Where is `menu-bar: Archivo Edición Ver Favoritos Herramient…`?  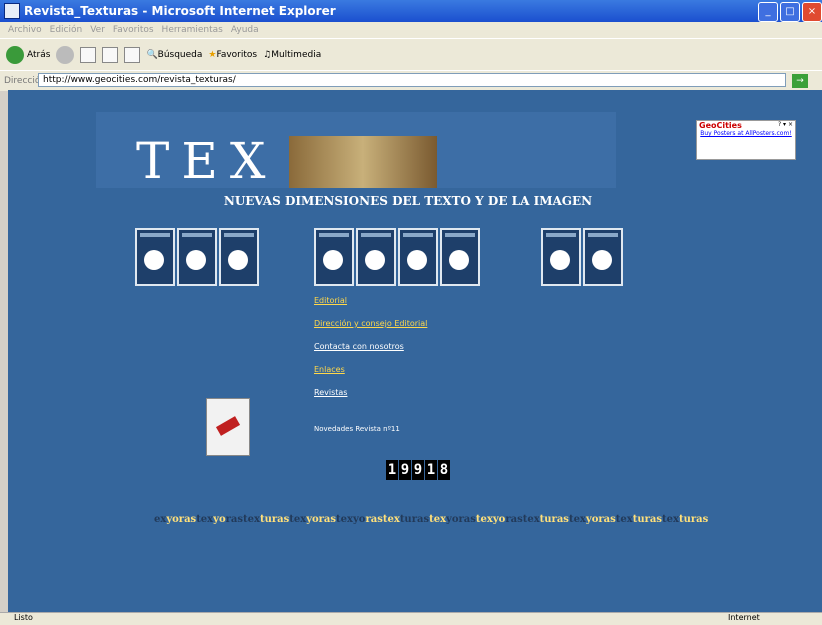
menu-bar: Archivo Edición Ver Favoritos Herramient… is located at coordinates (411, 30).